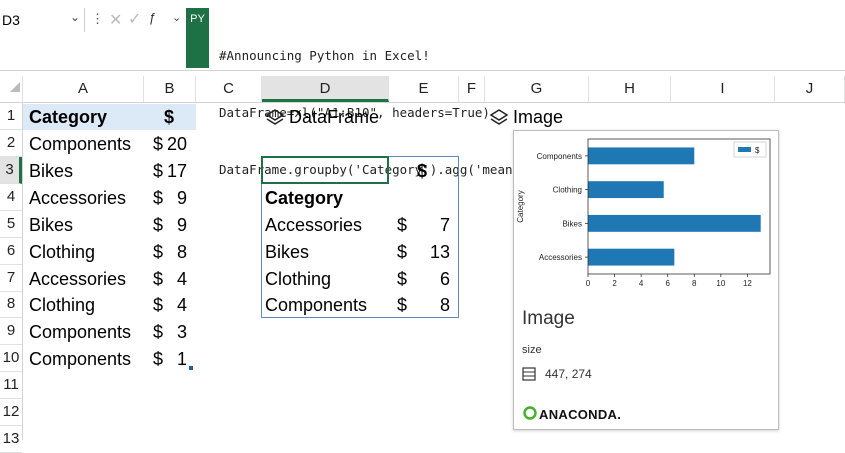 Image resolution: width=845 pixels, height=453 pixels. I want to click on legend-swatch, so click(744, 149).